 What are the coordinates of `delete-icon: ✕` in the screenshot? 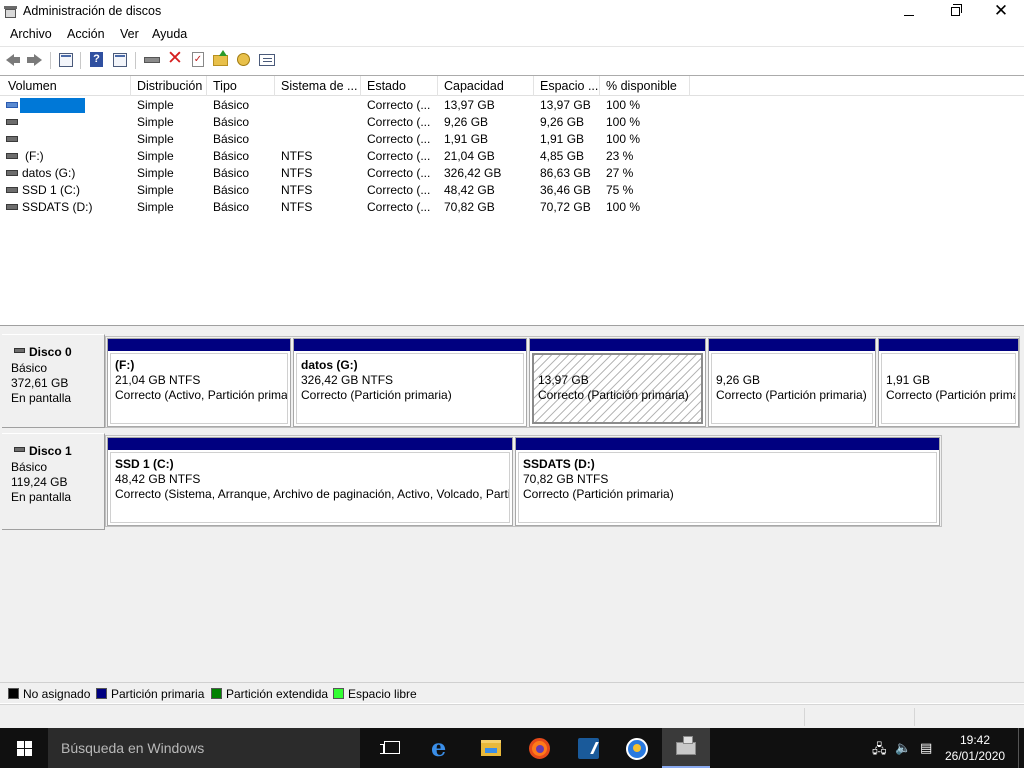 It's located at (175, 59).